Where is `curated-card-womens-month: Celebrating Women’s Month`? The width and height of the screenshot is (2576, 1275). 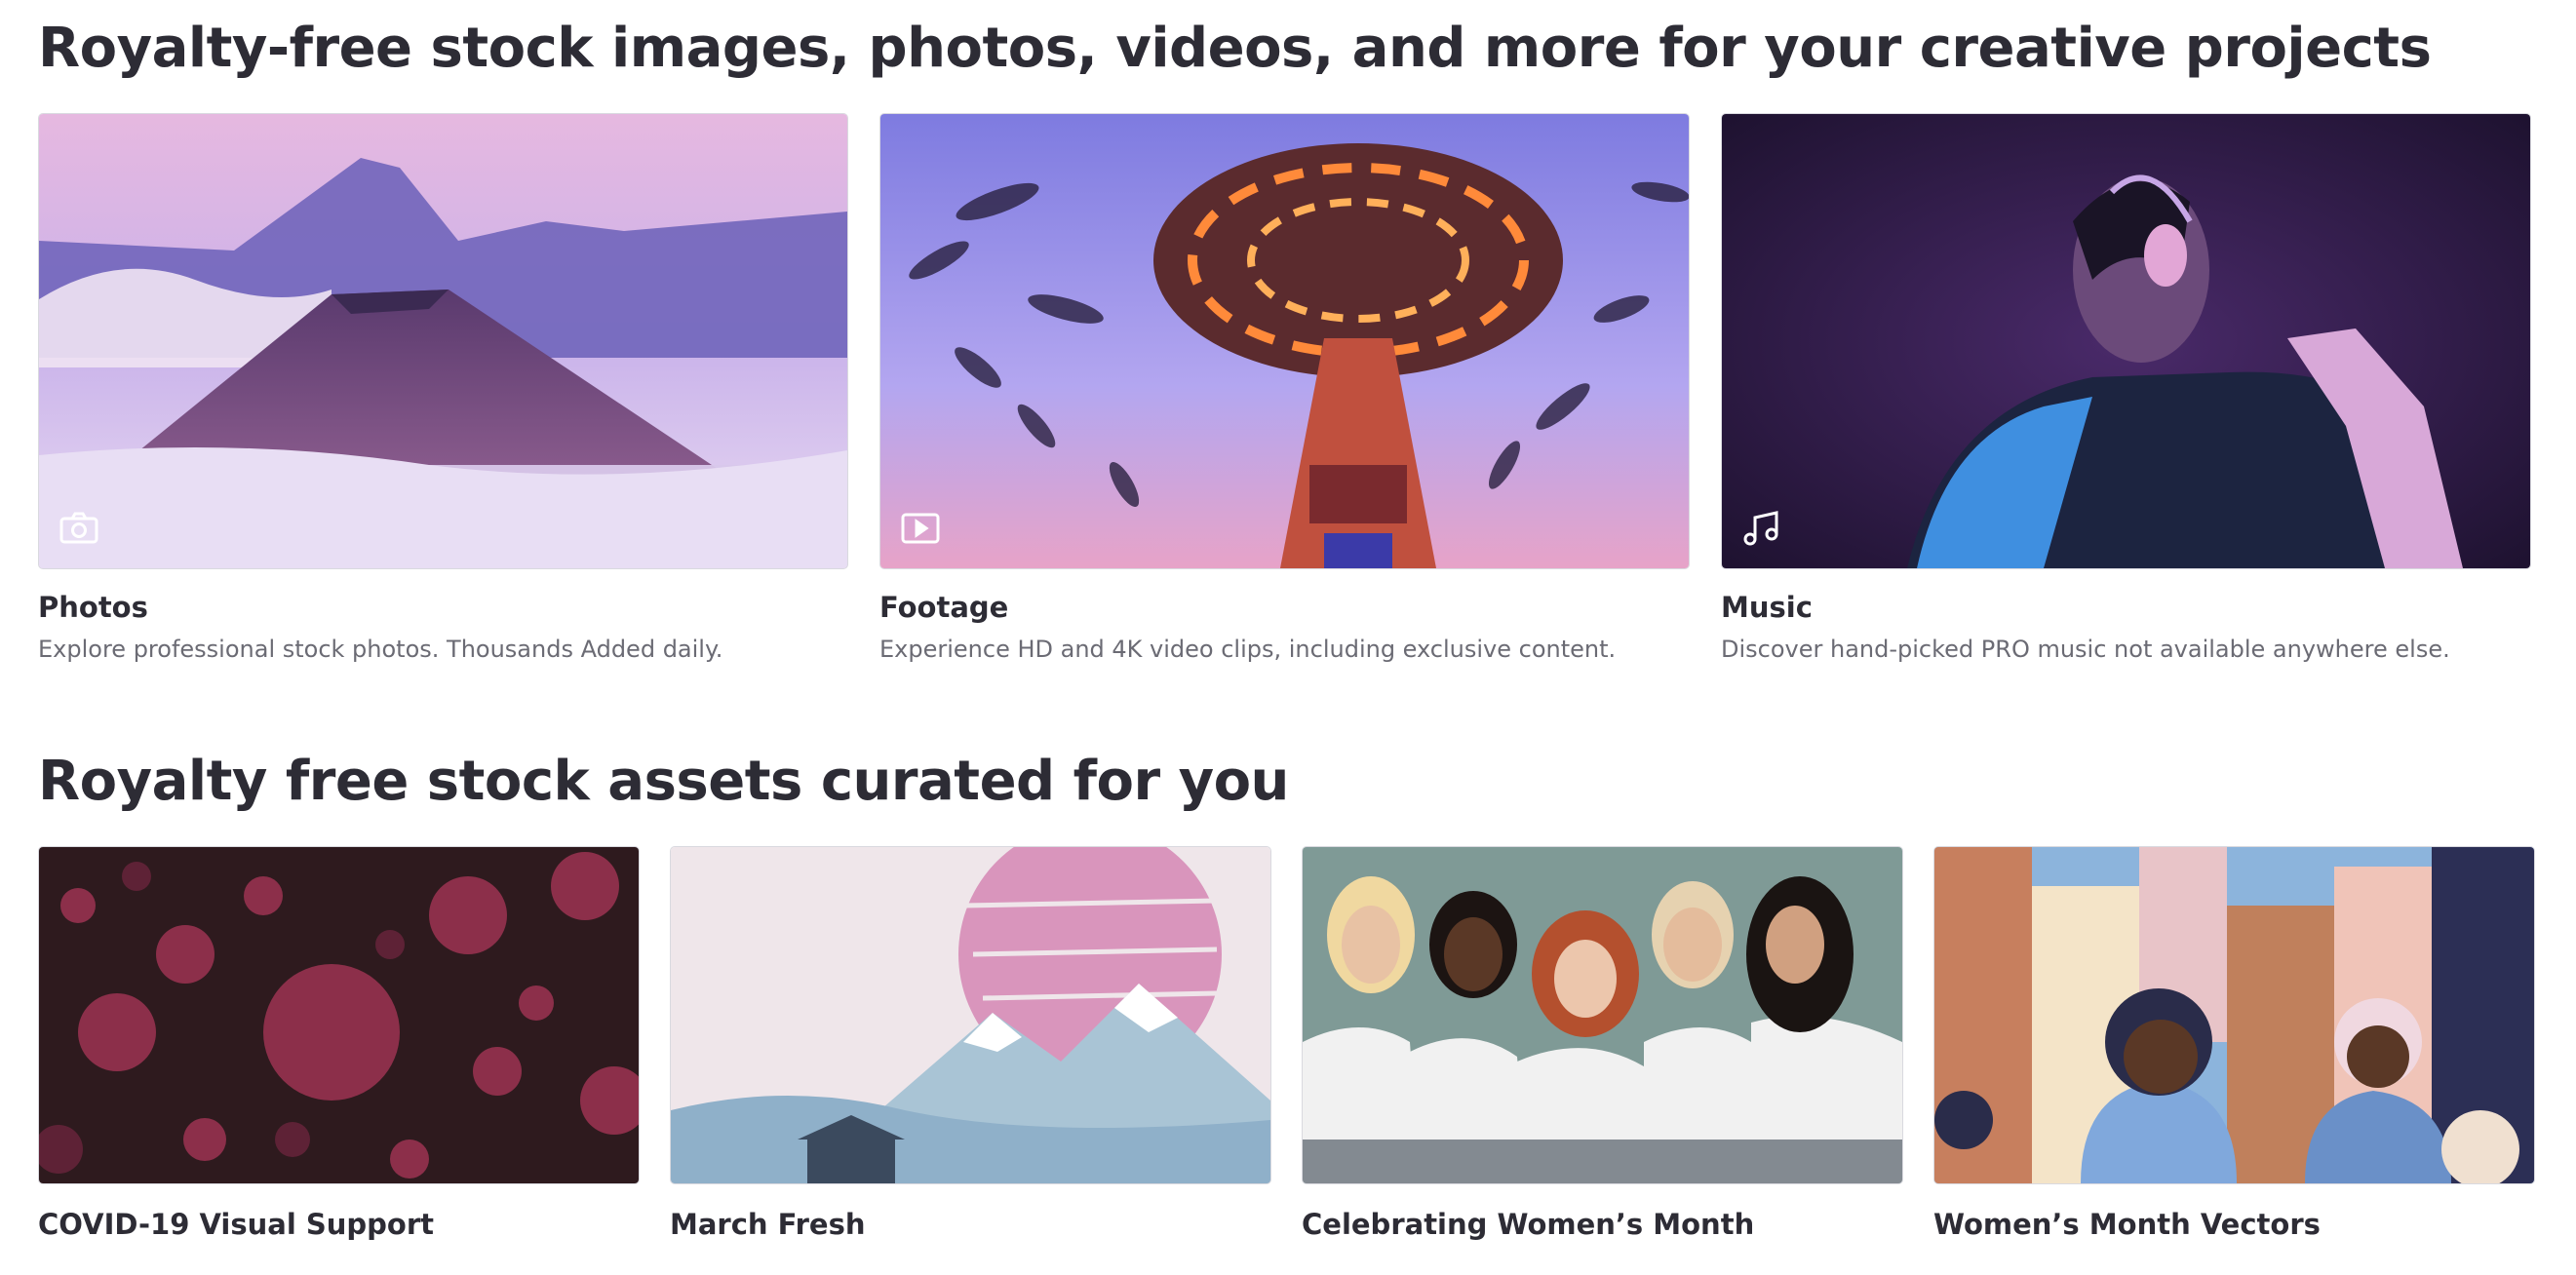
curated-card-womens-month: Celebrating Women’s Month is located at coordinates (1602, 1043).